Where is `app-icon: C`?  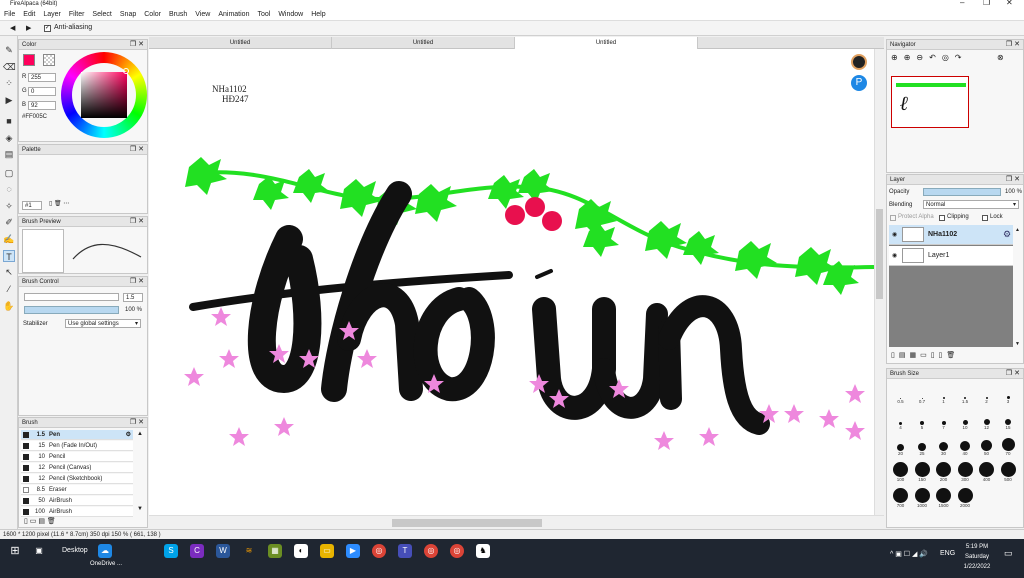 app-icon: C is located at coordinates (197, 551).